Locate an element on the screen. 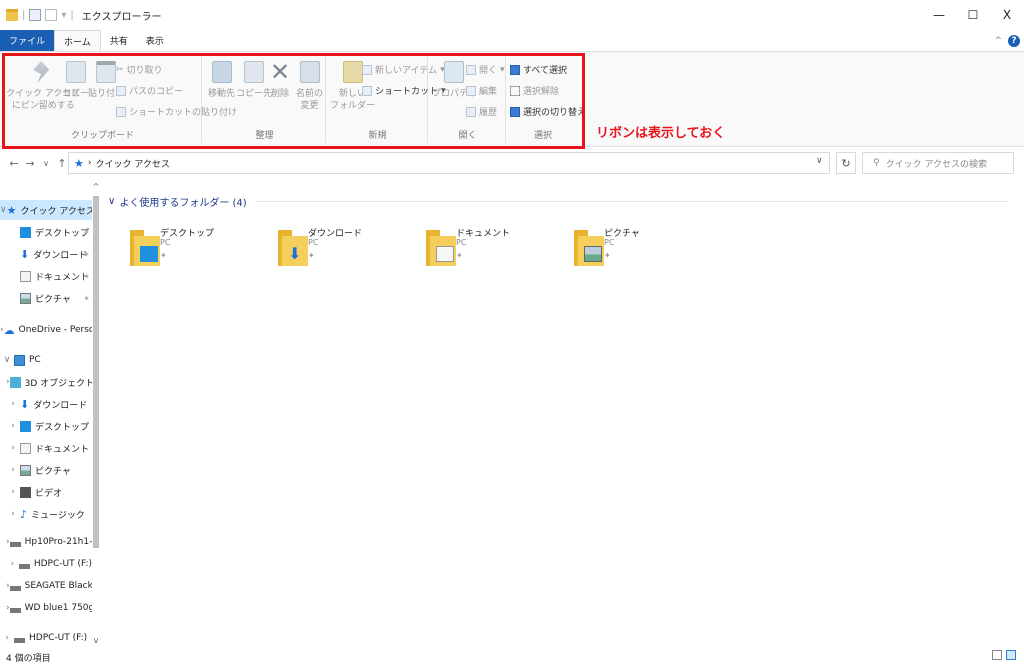 This screenshot has height=667, width=1024. ribbon-highlight-box is located at coordinates (293, 101).